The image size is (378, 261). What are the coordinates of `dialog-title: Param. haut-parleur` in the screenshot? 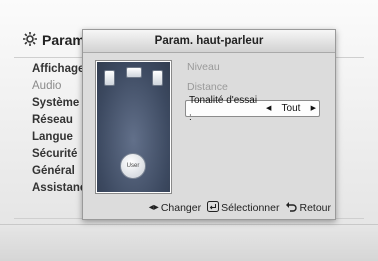 It's located at (209, 41).